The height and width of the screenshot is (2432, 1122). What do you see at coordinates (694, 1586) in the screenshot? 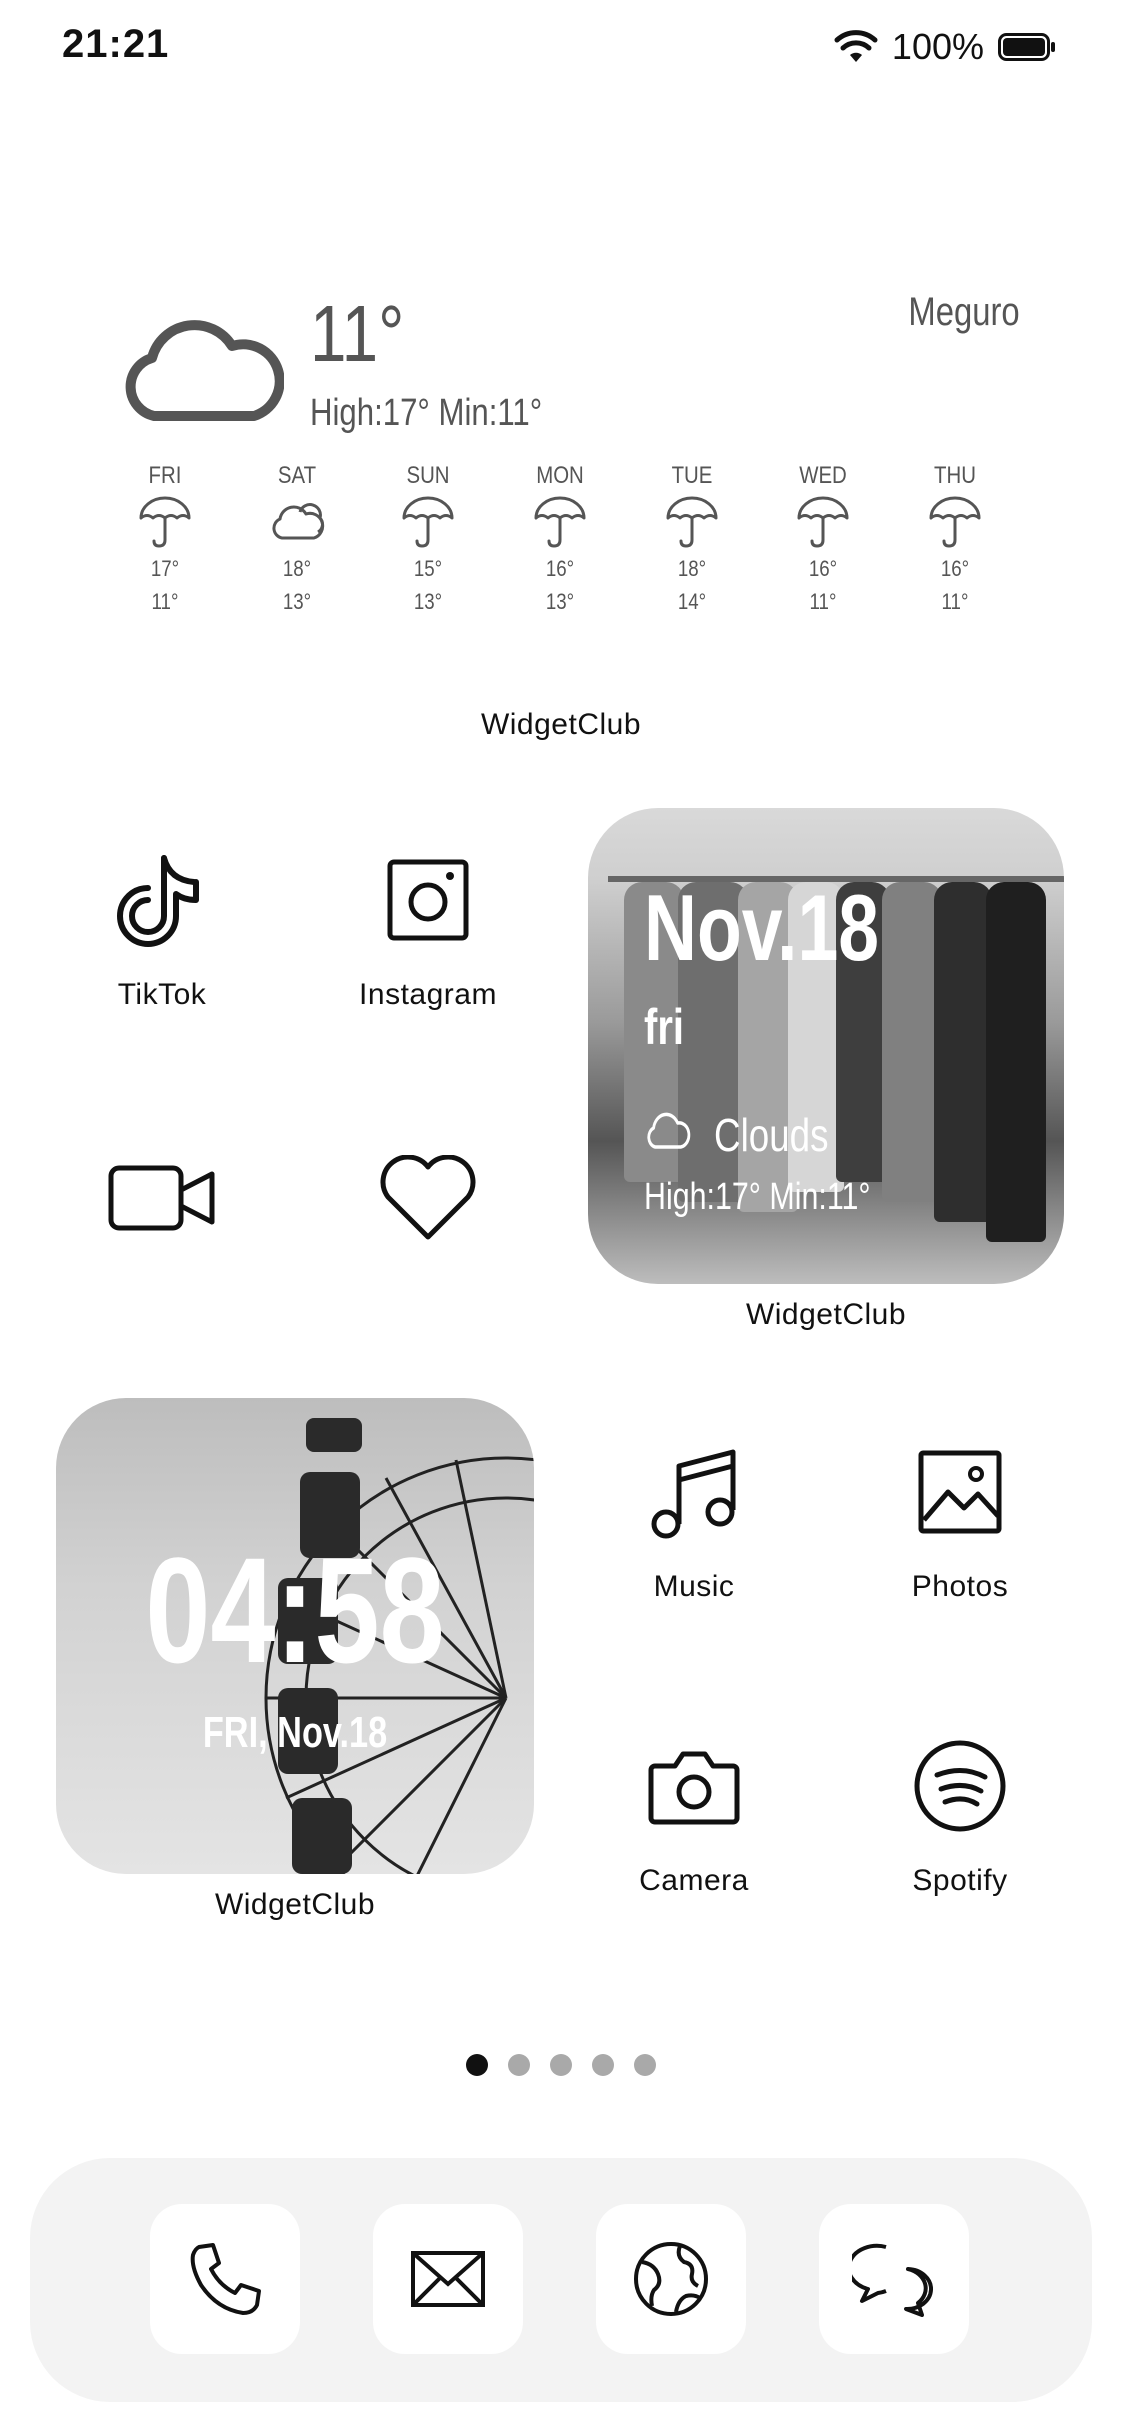
I see `app-label: Music` at bounding box center [694, 1586].